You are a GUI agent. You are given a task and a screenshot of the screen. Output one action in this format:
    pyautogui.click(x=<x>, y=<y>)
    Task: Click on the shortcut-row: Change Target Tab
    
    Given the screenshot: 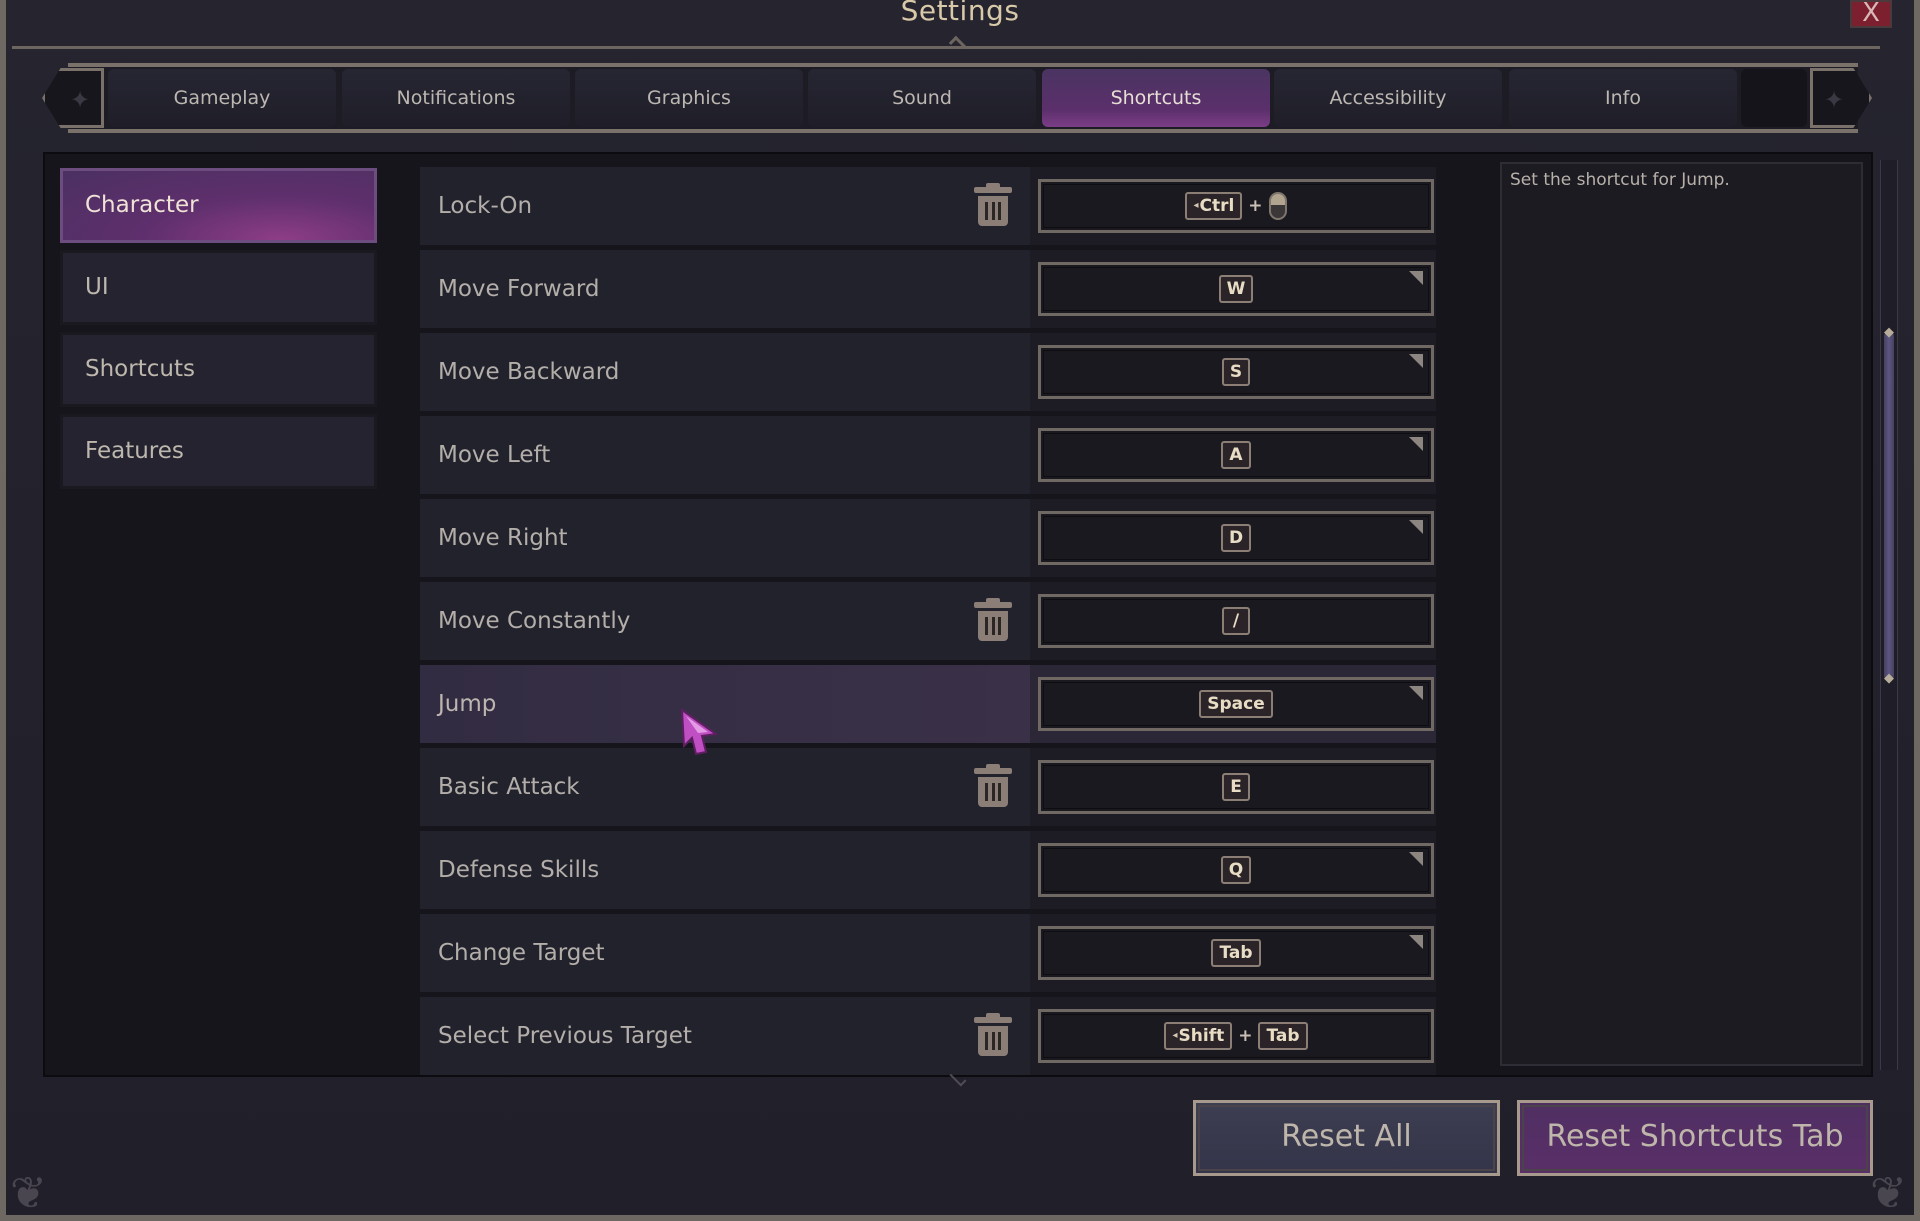 What is the action you would take?
    pyautogui.click(x=928, y=953)
    